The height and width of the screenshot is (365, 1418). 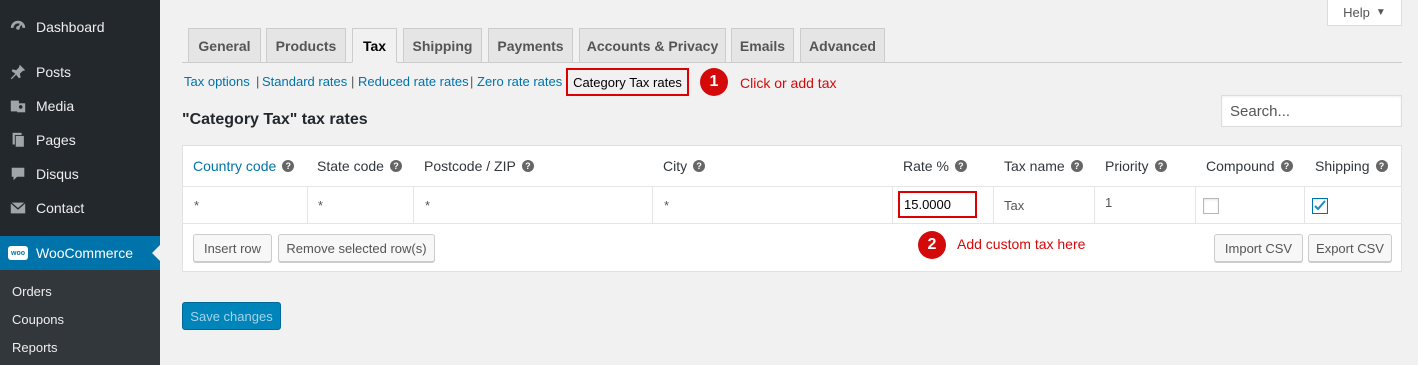 I want to click on link-standard-rates: Standard rates, so click(x=304, y=81).